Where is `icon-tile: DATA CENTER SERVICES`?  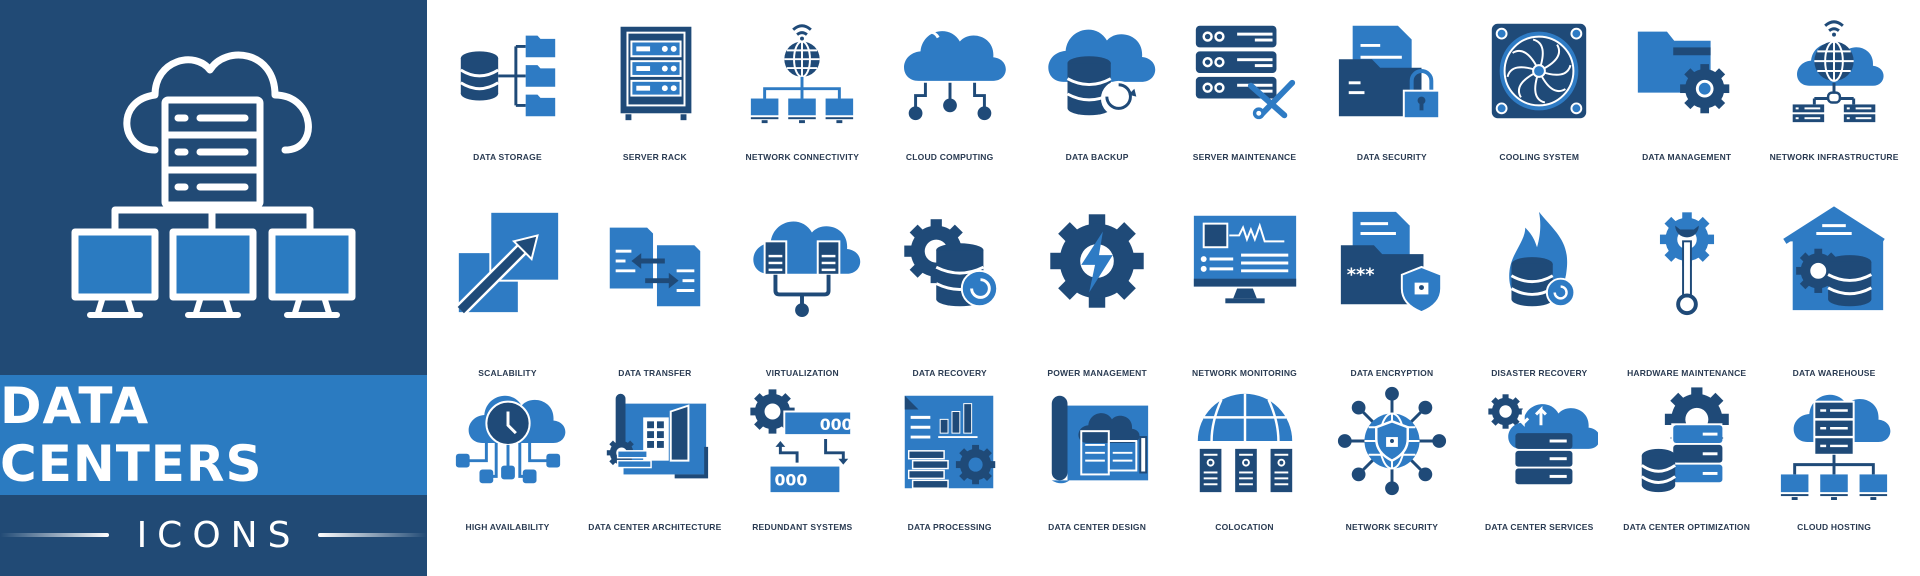
icon-tile: DATA CENTER SERVICES is located at coordinates (1539, 457).